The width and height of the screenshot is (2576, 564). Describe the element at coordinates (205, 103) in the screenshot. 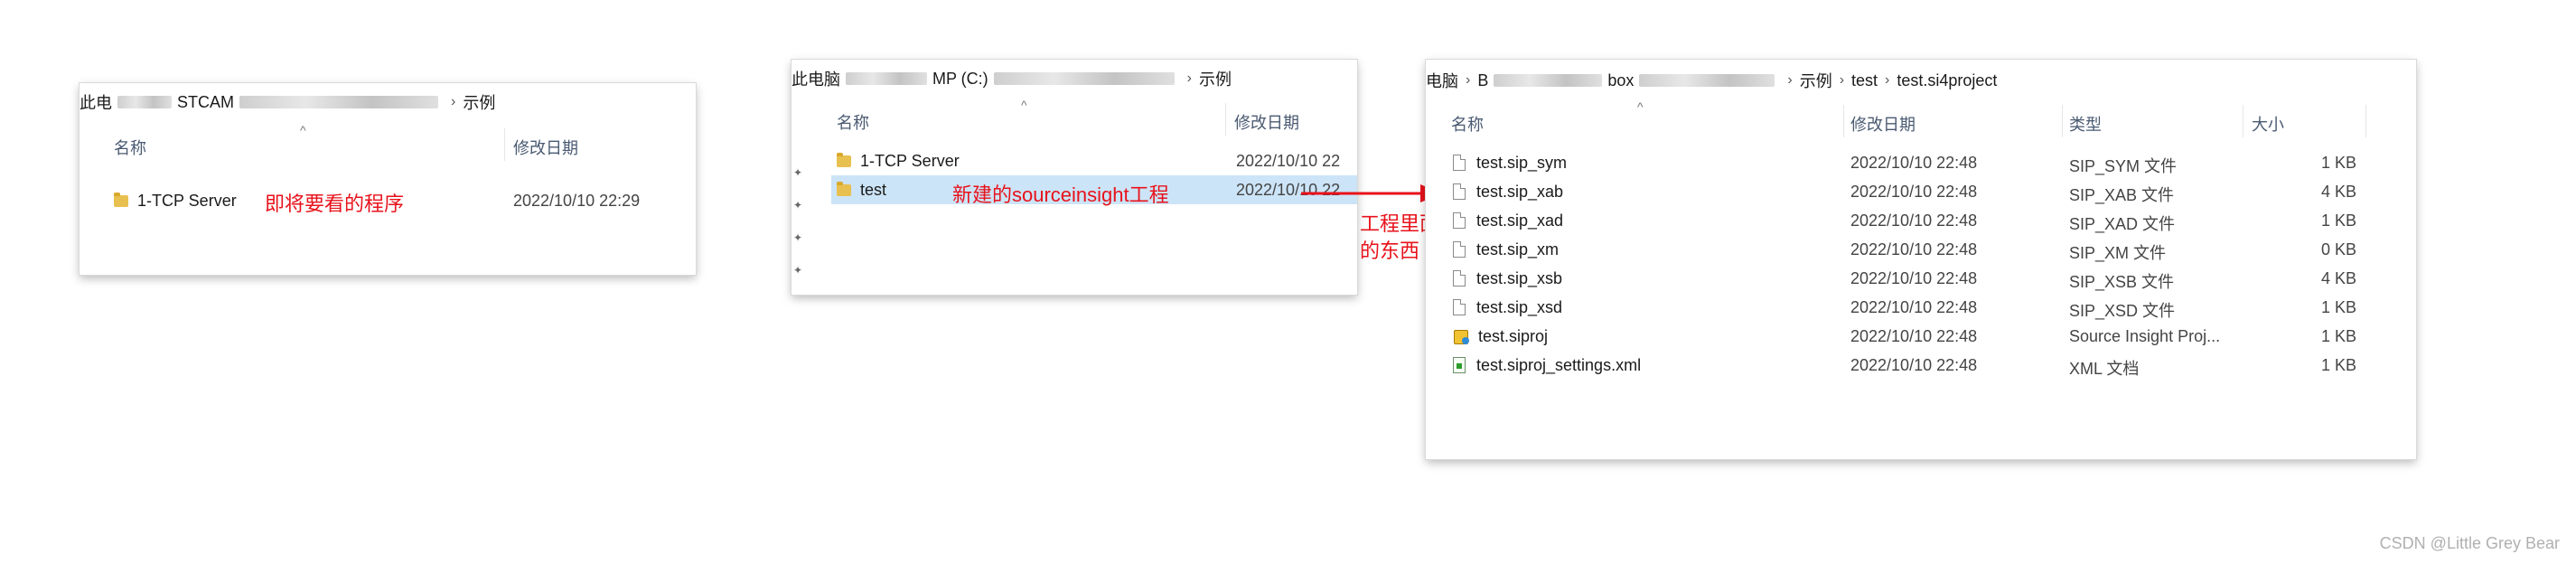

I see `breadcrumb-segment: STCAM` at that location.